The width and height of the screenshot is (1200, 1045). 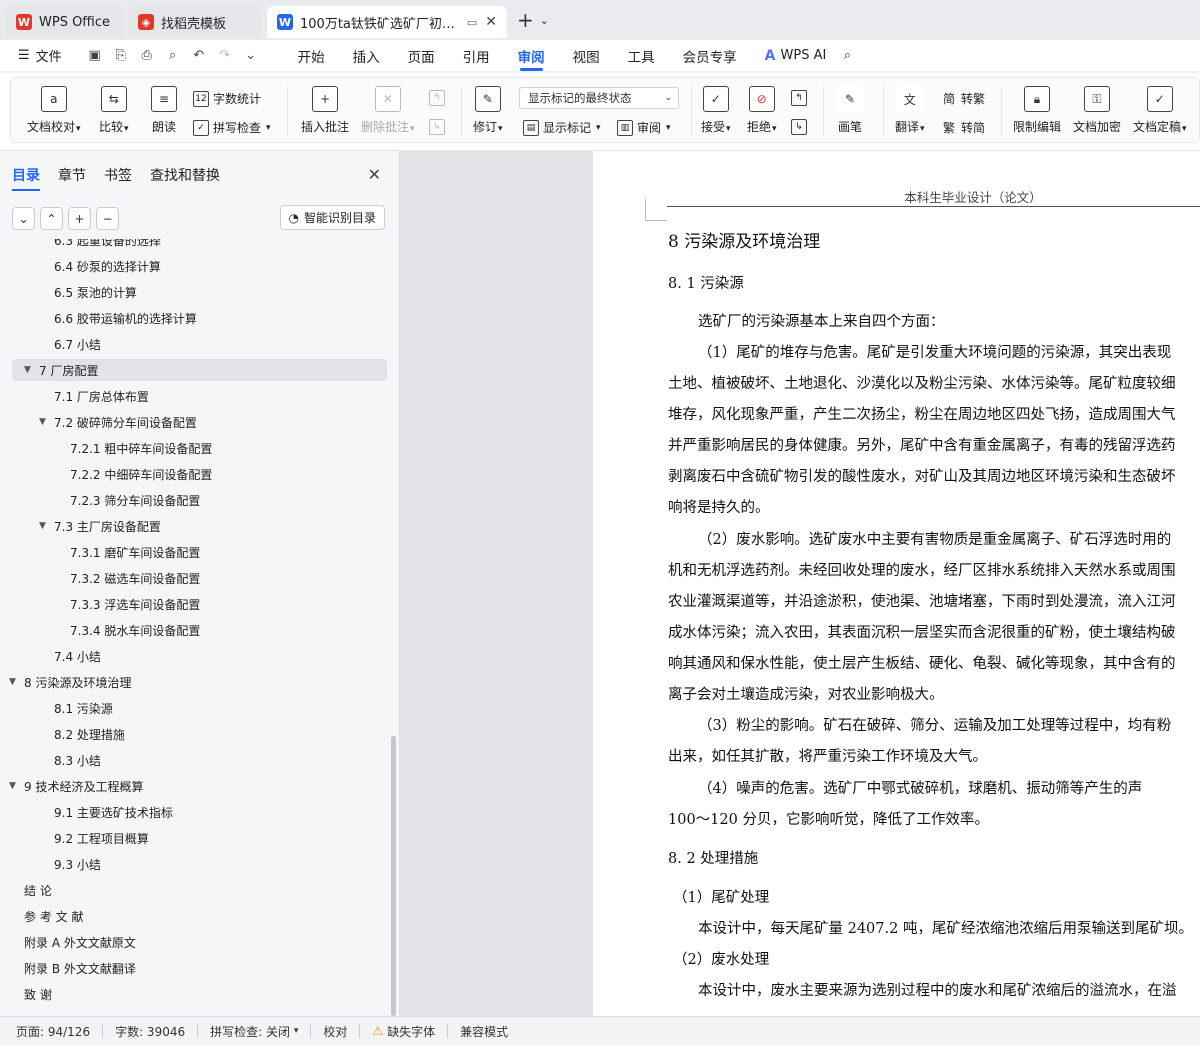 What do you see at coordinates (23, 218) in the screenshot?
I see `expand-down-icon: ⌄` at bounding box center [23, 218].